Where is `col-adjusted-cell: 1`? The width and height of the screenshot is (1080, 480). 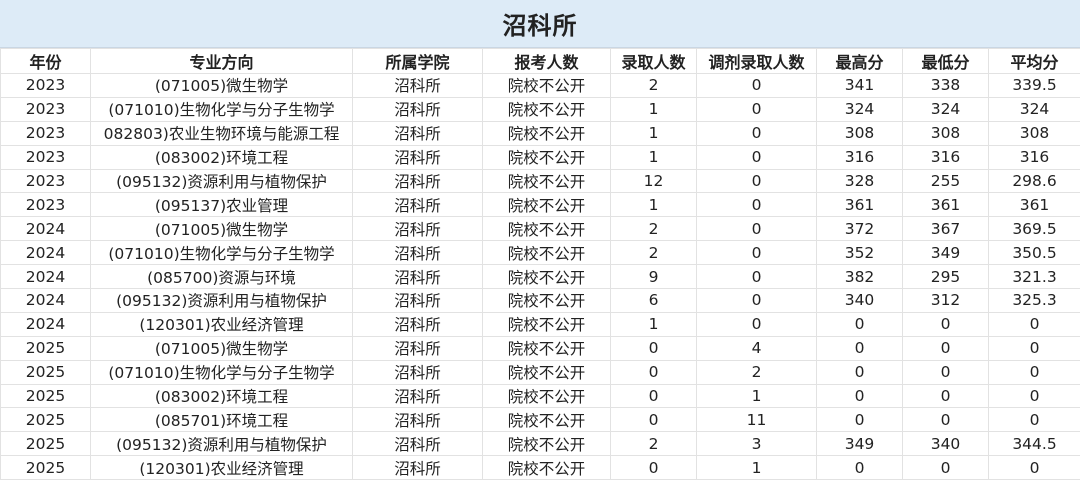 col-adjusted-cell: 1 is located at coordinates (757, 396).